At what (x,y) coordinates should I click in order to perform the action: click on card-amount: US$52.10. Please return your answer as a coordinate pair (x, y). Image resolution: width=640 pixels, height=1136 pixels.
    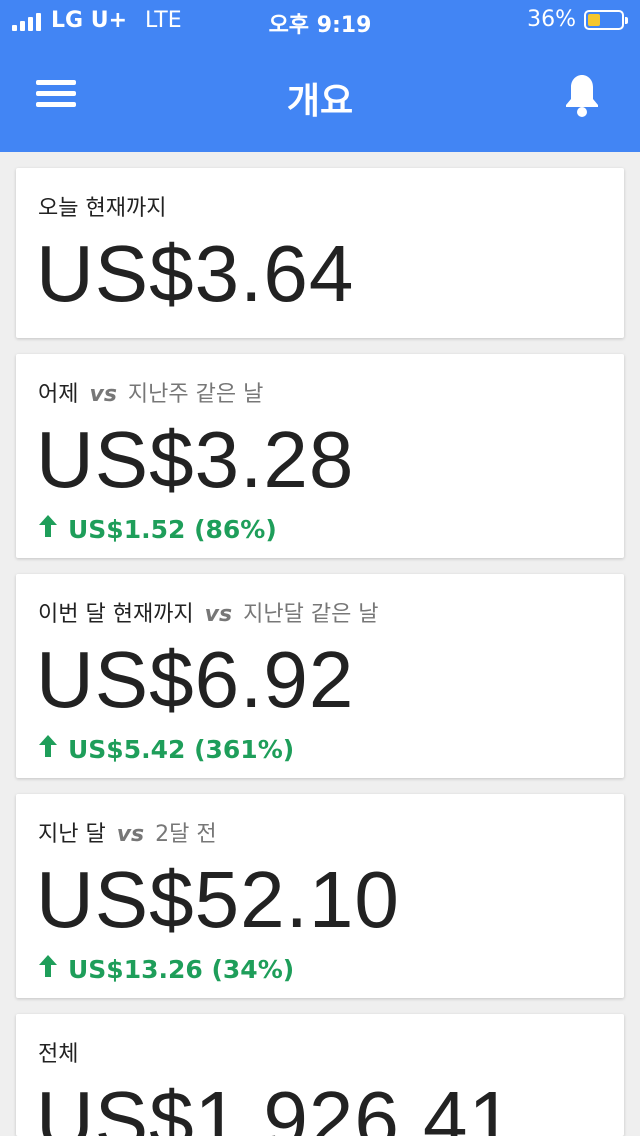
    Looking at the image, I should click on (218, 899).